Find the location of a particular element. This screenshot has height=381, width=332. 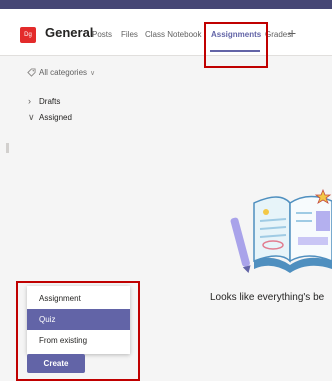

chevron-right-icon: › is located at coordinates (29, 101).